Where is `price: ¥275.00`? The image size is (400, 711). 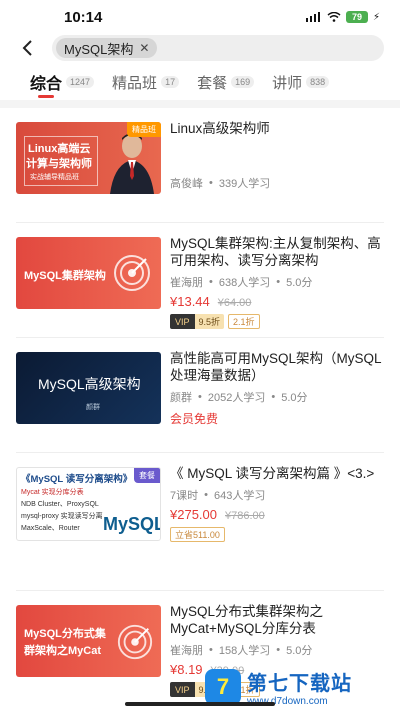
price: ¥275.00 is located at coordinates (193, 514).